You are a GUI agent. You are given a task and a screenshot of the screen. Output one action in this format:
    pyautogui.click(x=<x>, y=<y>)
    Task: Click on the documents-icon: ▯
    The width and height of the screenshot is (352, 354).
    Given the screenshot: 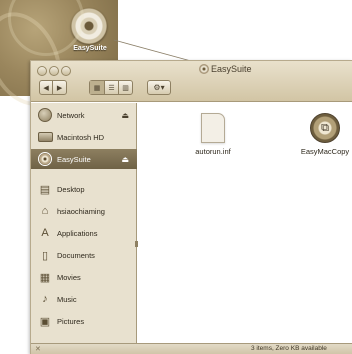 What is the action you would take?
    pyautogui.click(x=45, y=255)
    